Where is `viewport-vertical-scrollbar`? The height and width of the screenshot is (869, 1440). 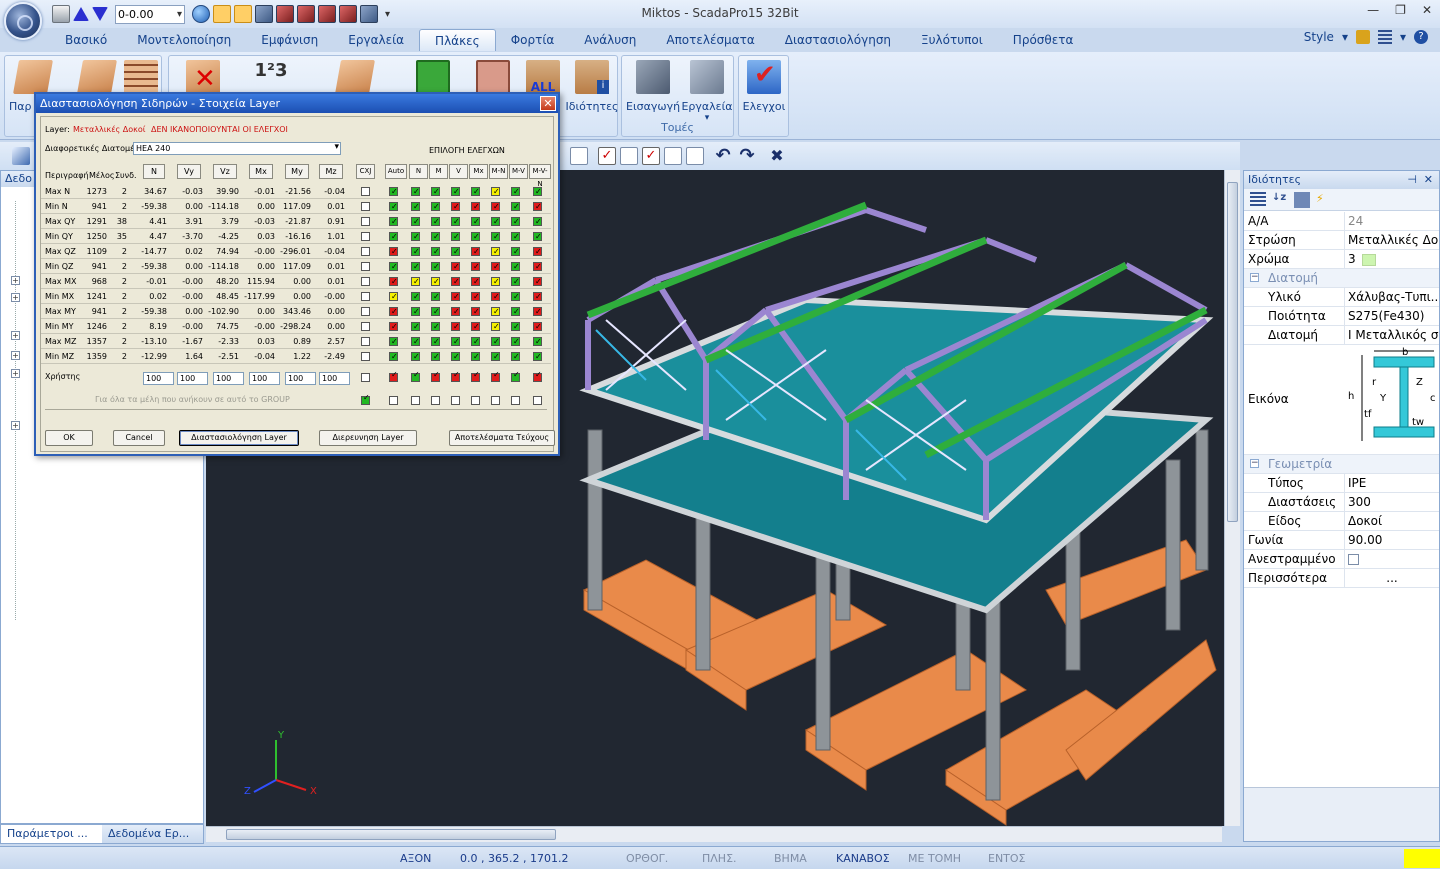 viewport-vertical-scrollbar is located at coordinates (1232, 498).